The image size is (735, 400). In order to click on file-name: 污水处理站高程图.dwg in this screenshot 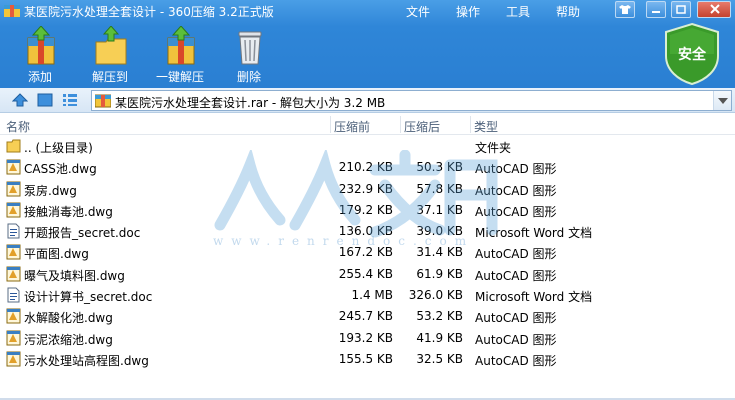, I will do `click(86, 360)`.